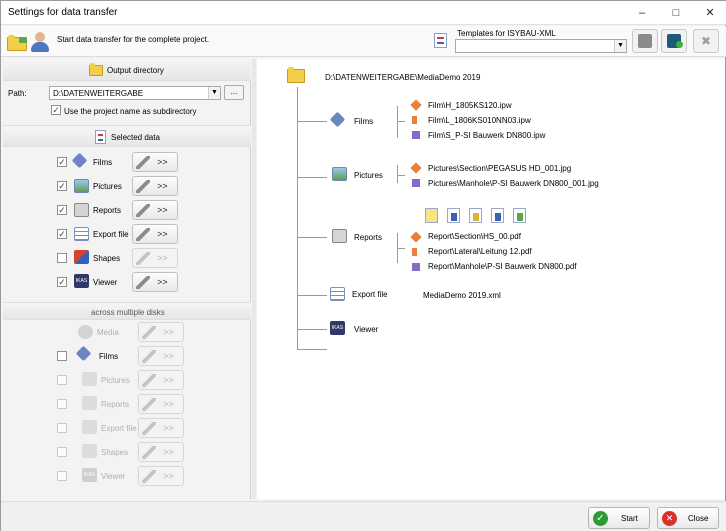 The image size is (726, 531). Describe the element at coordinates (161, 356) in the screenshot. I see `disk-films-settings-button: >>` at that location.